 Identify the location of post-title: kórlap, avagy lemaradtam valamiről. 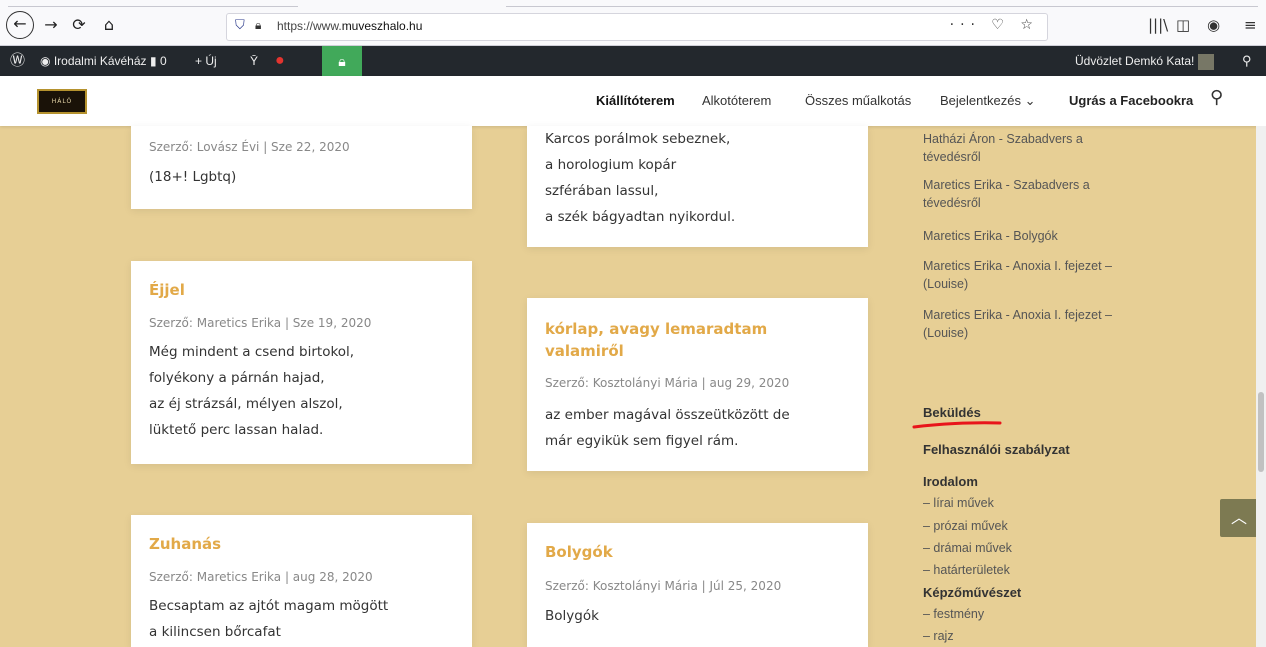
(656, 340).